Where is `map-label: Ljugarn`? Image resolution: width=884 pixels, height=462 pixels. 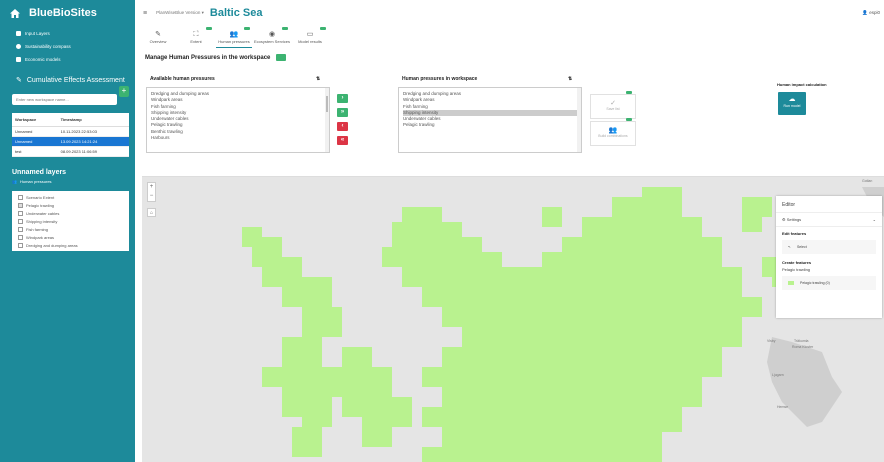
map-label: Ljugarn is located at coordinates (778, 375).